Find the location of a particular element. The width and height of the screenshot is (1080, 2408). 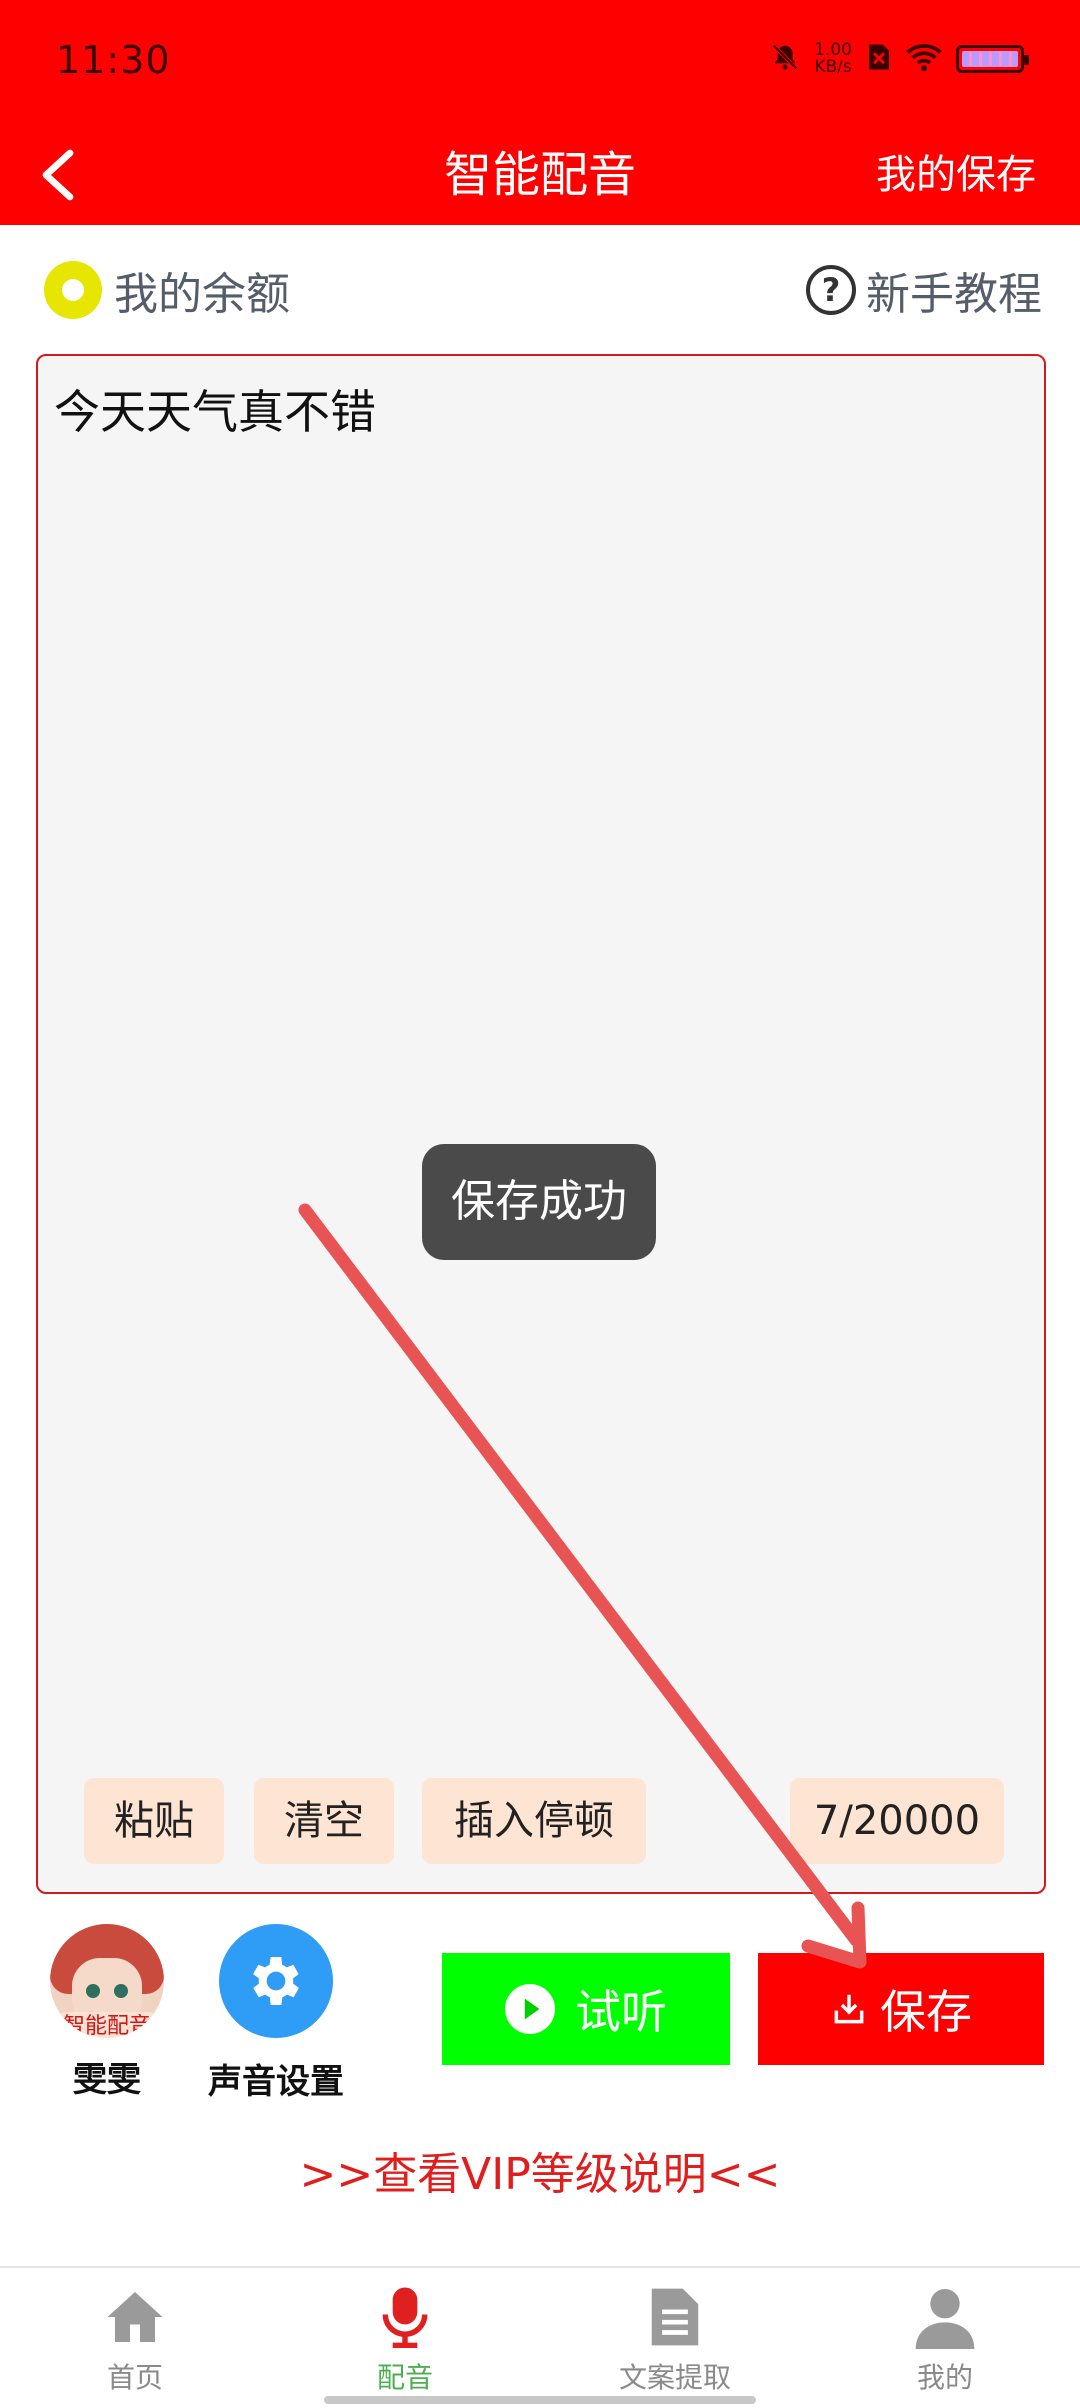

paste-button: 粘贴 is located at coordinates (154, 1821).